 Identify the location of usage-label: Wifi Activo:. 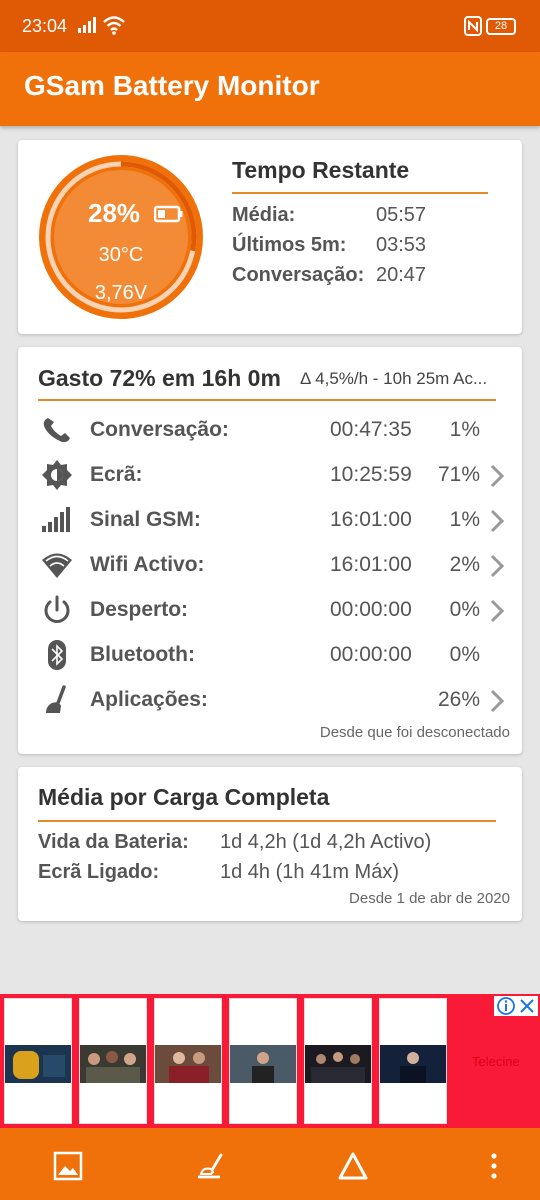
(147, 564).